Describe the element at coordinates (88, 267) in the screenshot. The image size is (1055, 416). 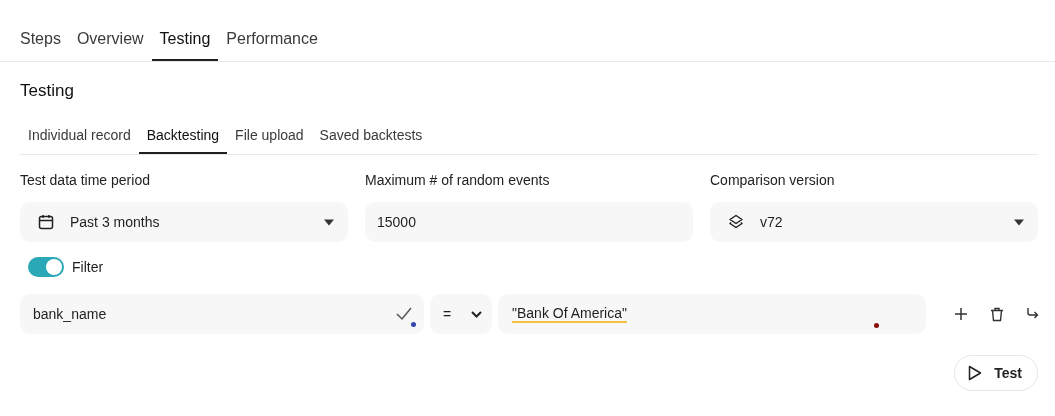
I see `toggle-label: Filter` at that location.